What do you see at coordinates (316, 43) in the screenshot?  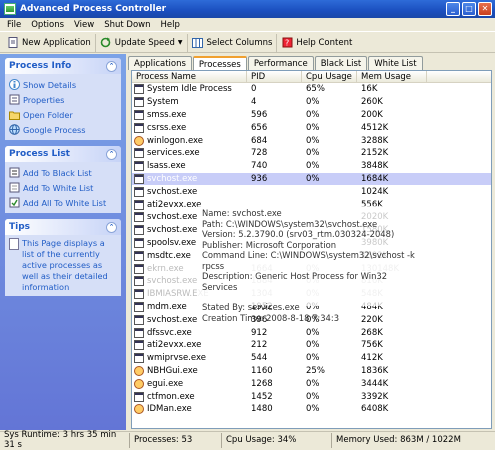 I see `help-content-button: ? Help Content` at bounding box center [316, 43].